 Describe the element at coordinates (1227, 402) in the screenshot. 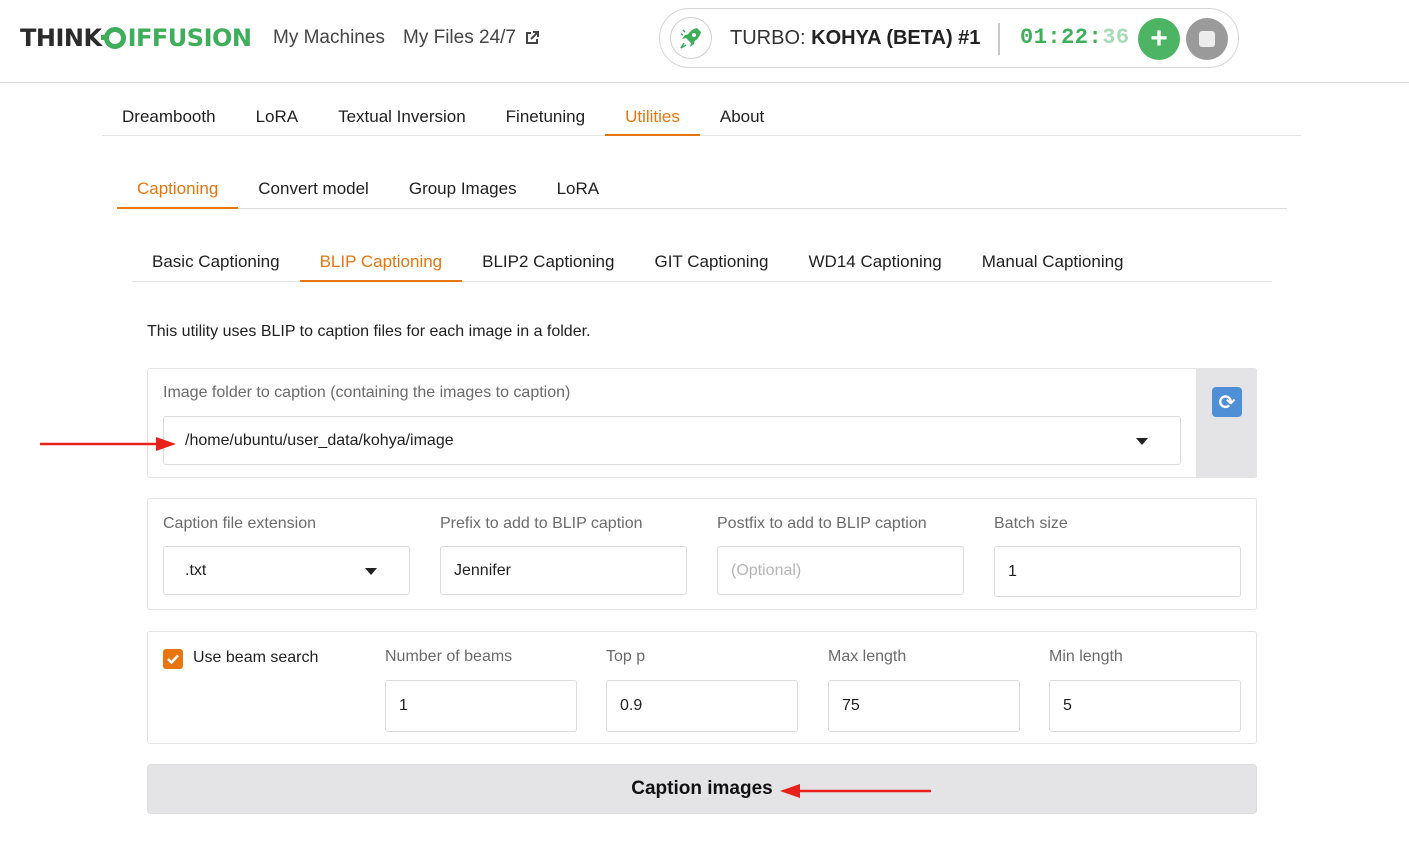

I see `refresh-icon: ⟳` at that location.